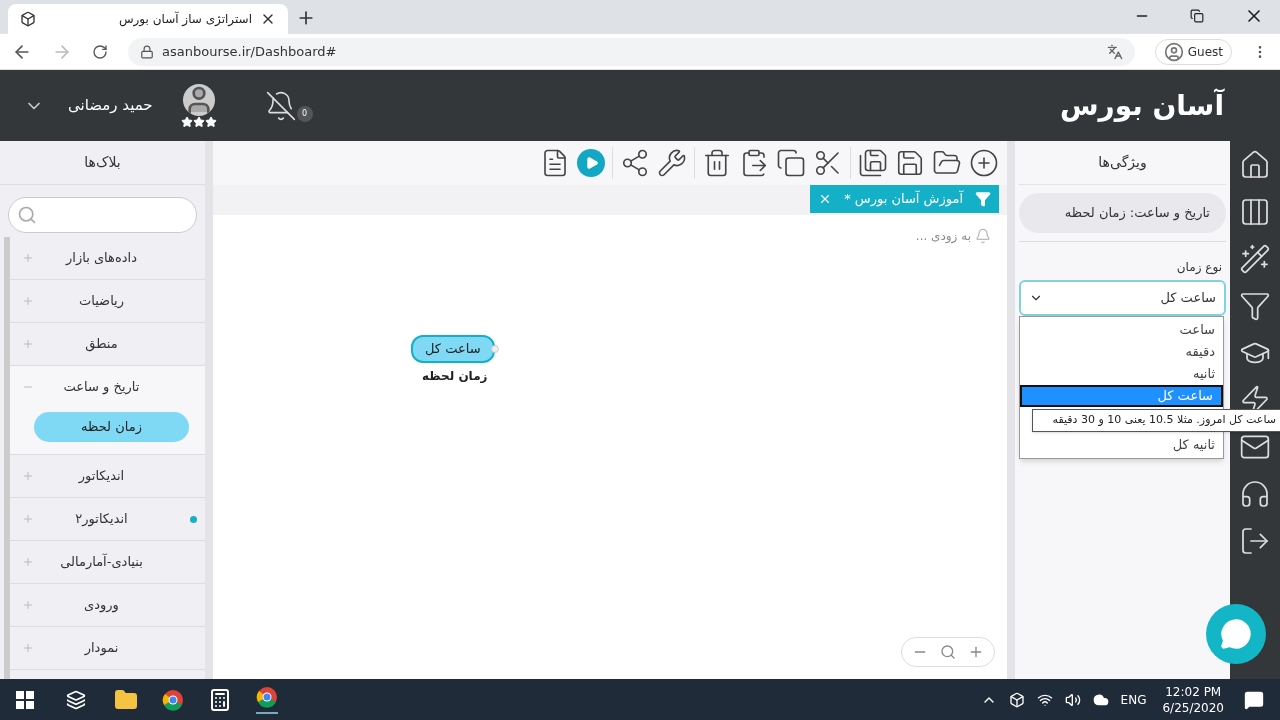  I want to click on bell-icon, so click(983, 236).